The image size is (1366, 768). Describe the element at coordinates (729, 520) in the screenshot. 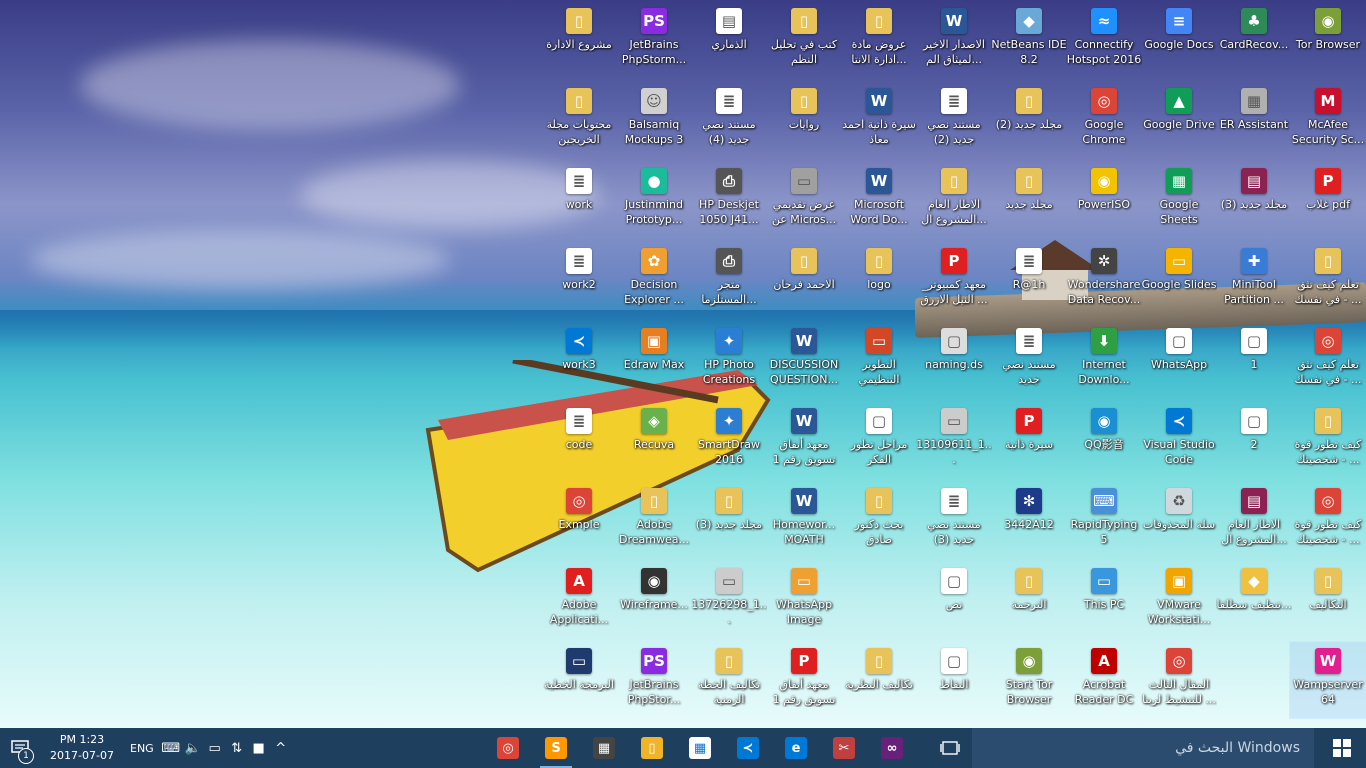

I see `desktop-icon: ▯ مجلد جديد (3)` at that location.